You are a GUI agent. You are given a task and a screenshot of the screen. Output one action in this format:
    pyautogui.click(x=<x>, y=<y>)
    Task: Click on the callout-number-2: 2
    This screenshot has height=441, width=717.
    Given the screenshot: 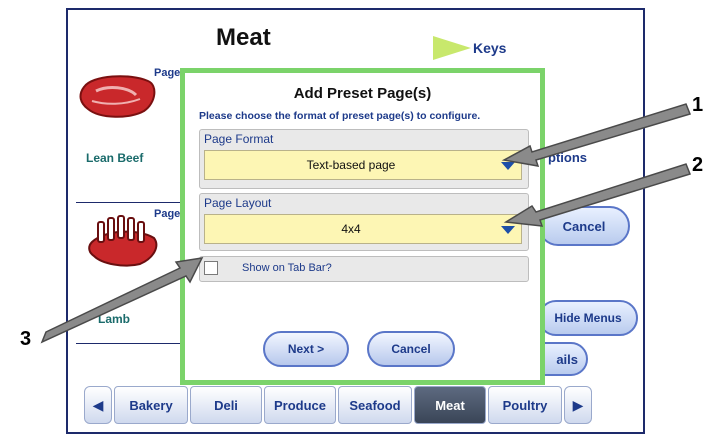 What is the action you would take?
    pyautogui.click(x=698, y=165)
    